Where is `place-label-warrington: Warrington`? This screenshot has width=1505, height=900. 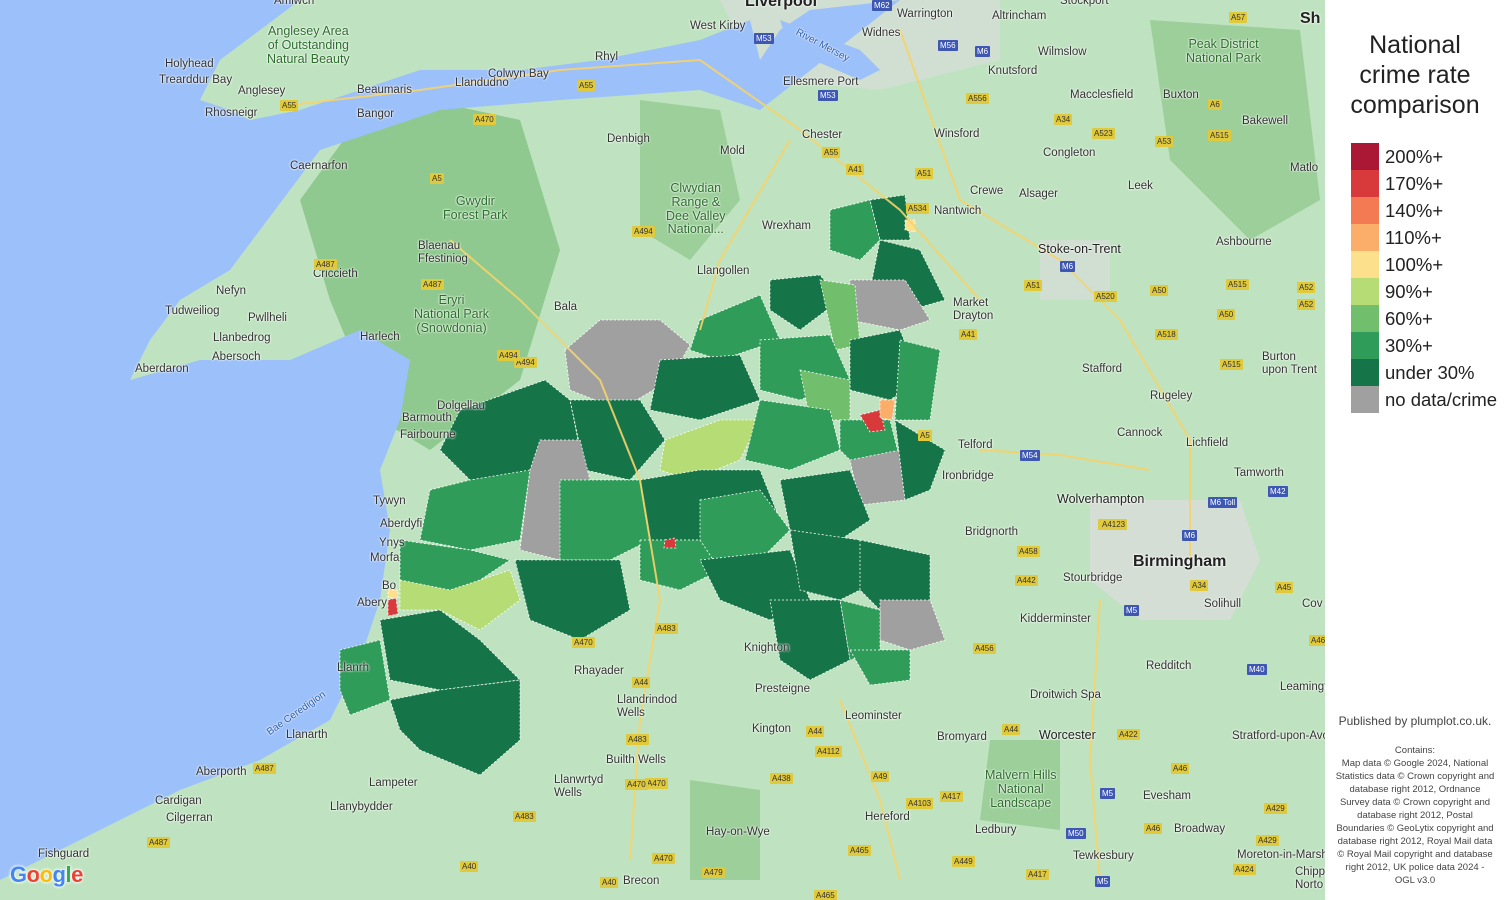 place-label-warrington: Warrington is located at coordinates (925, 14).